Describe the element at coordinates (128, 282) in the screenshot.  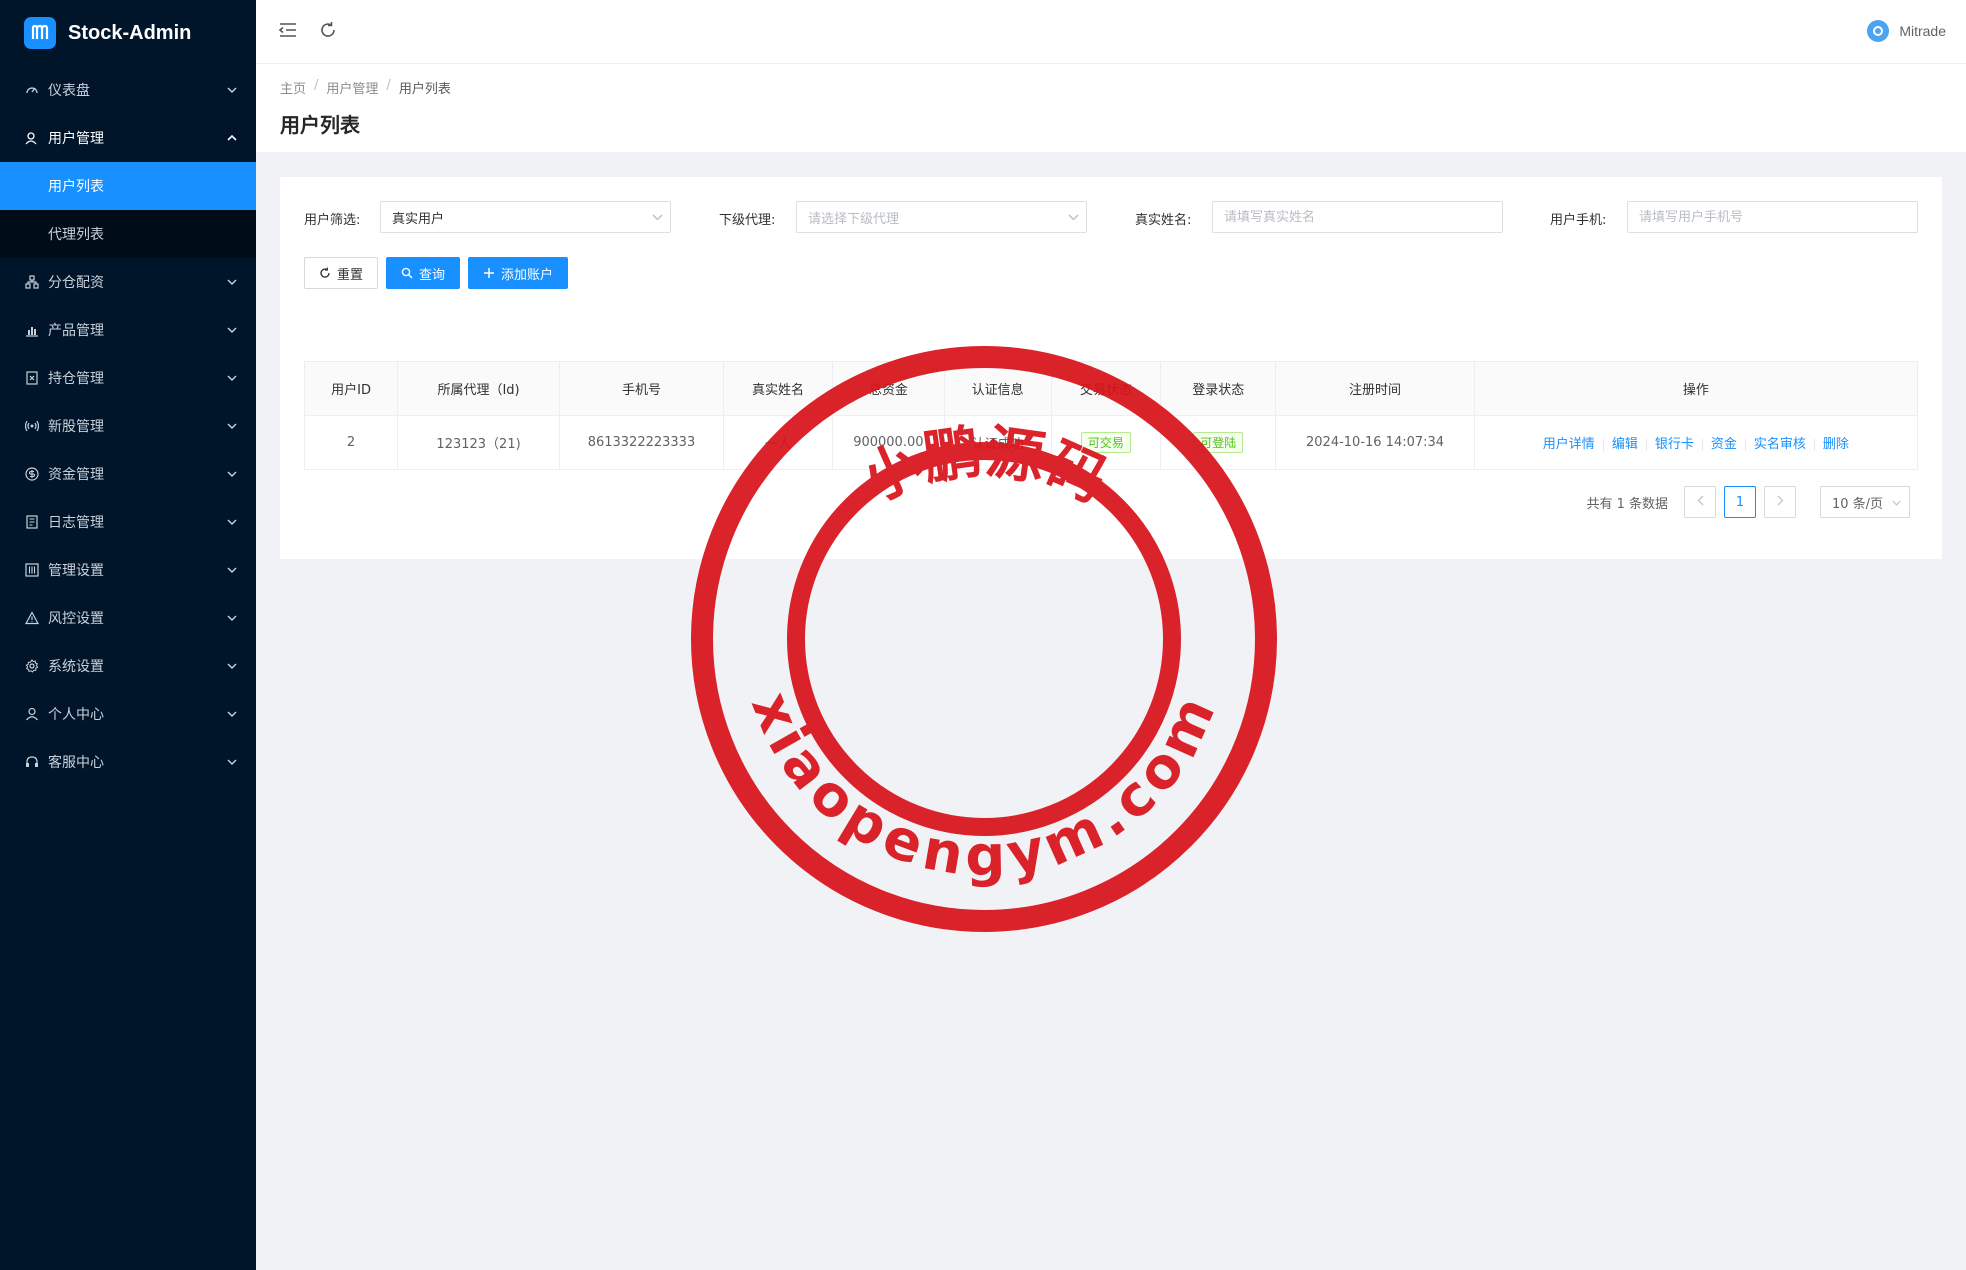
I see `sidebar-item-allocation: 分仓配资` at that location.